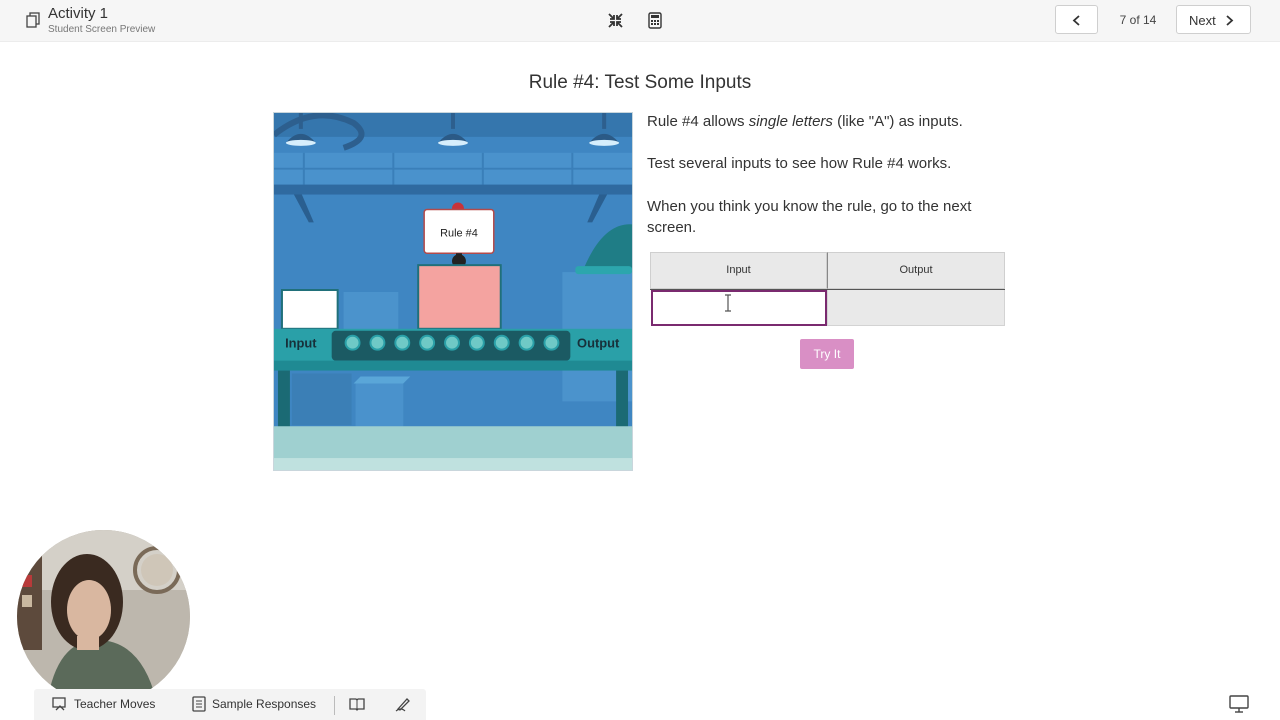 The image size is (1280, 720). Describe the element at coordinates (598, 343) in the screenshot. I see `machine-output-label: Output` at that location.